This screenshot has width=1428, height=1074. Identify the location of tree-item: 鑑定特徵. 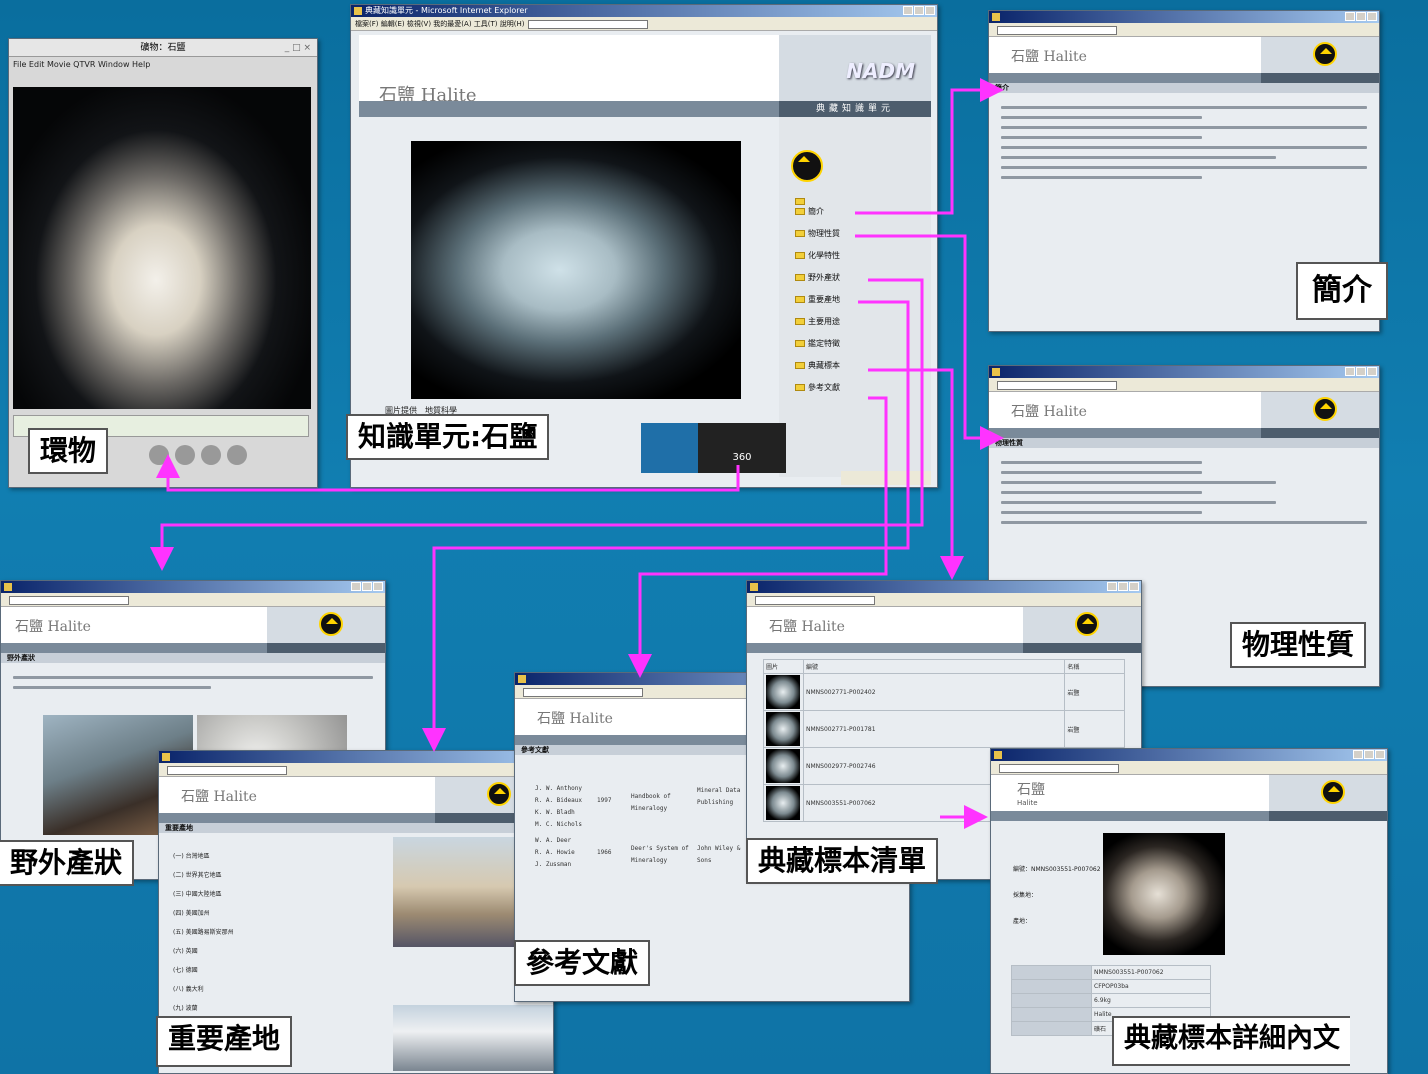
(835, 343).